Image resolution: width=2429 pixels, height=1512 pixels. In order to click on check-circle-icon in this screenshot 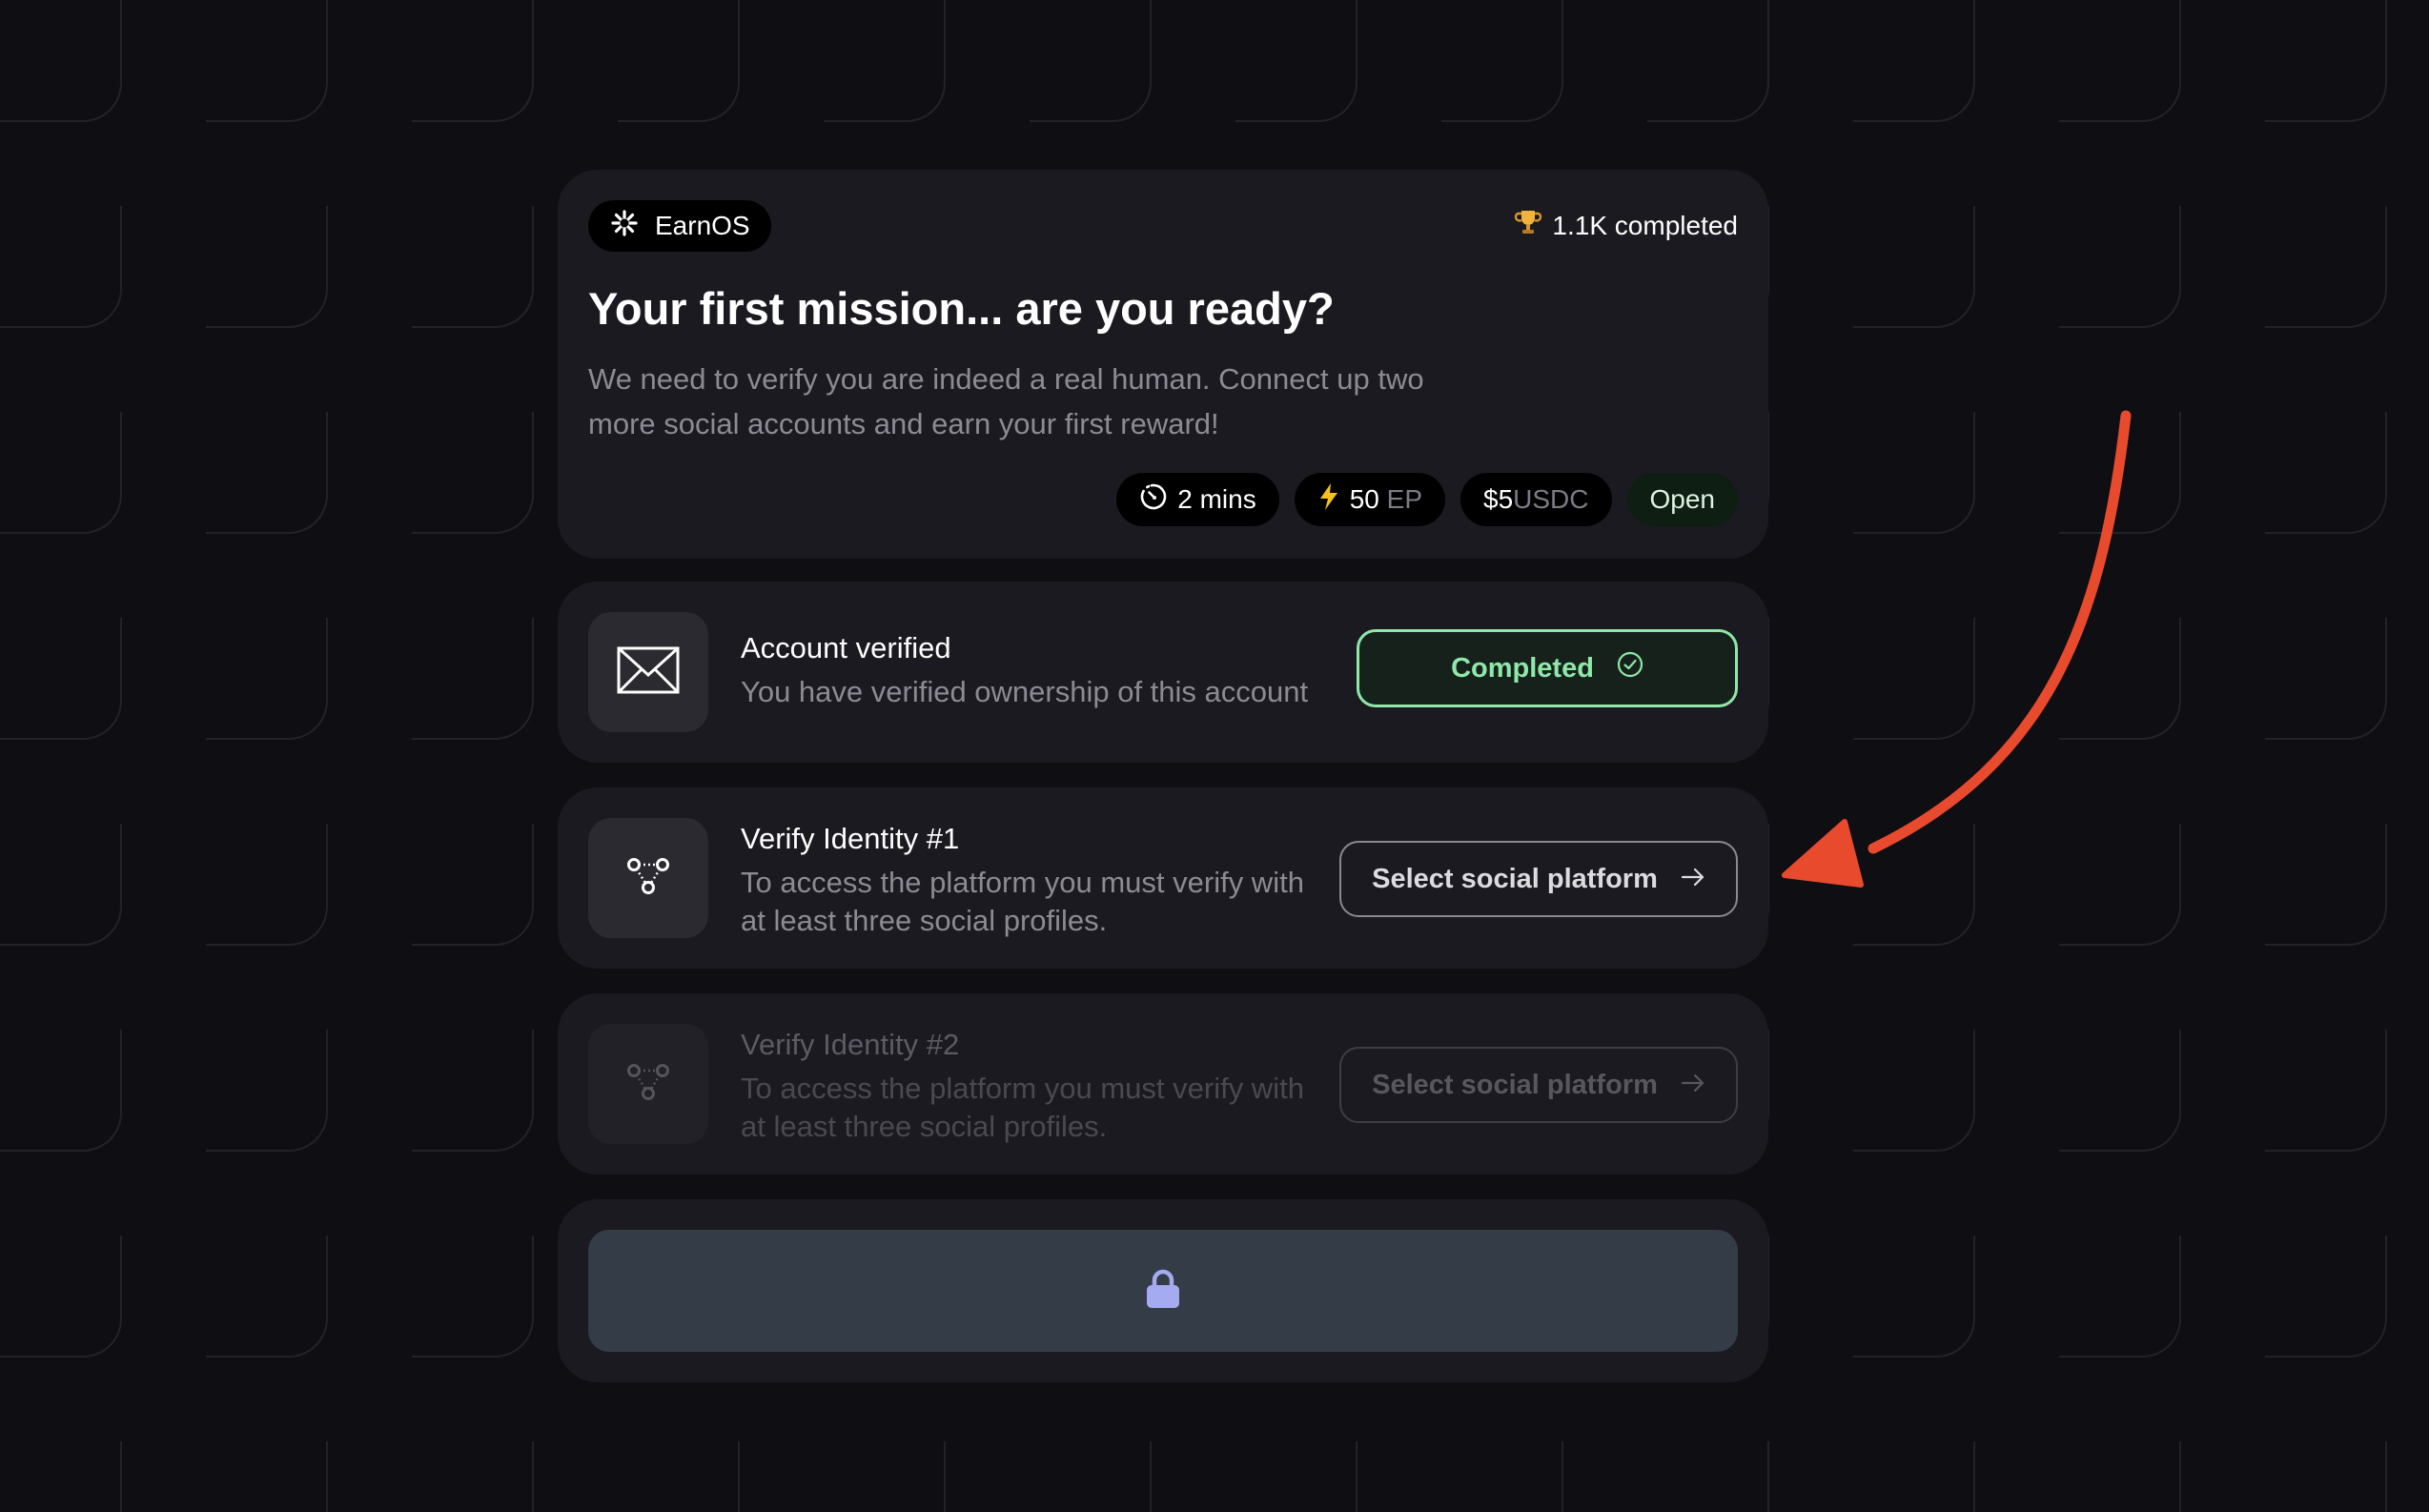, I will do `click(1630, 668)`.